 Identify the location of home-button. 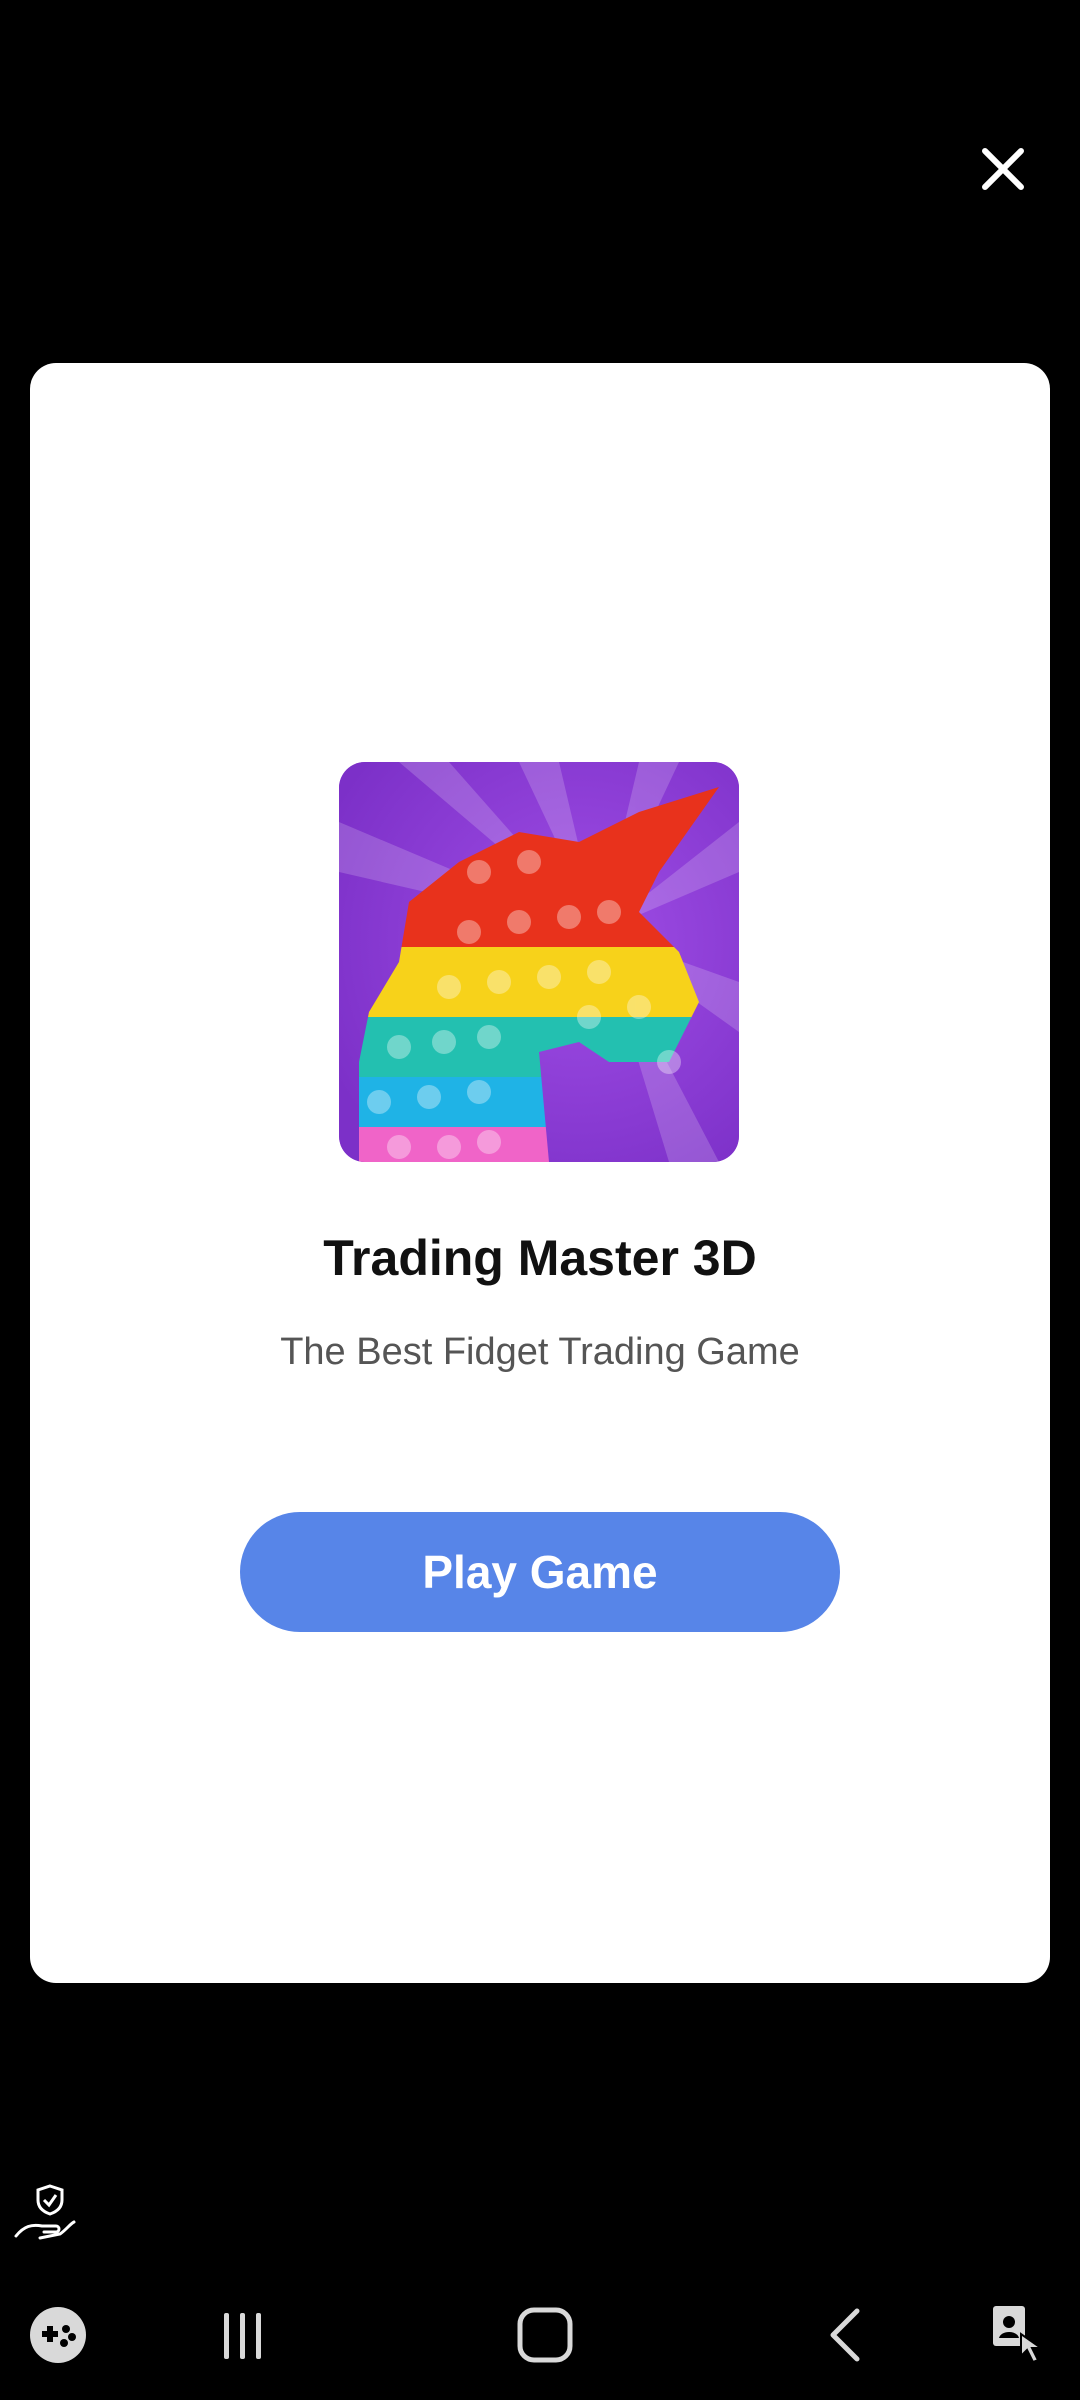
(545, 2335).